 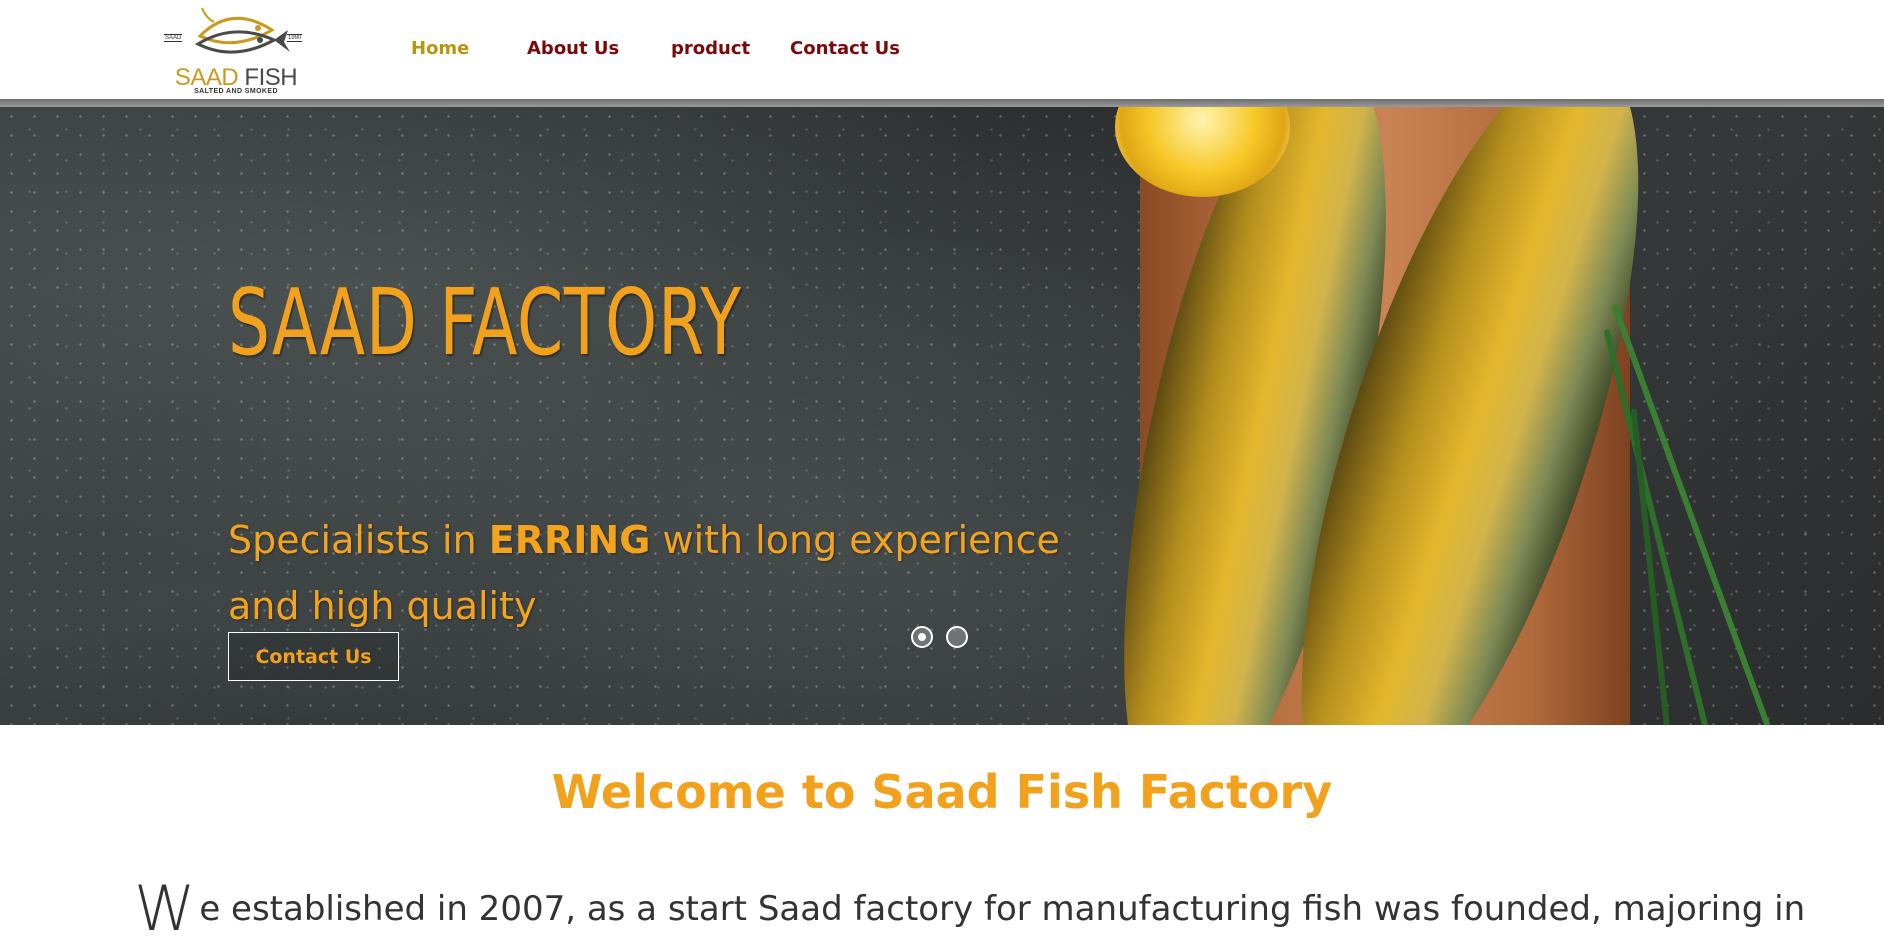 I want to click on nav-item-home: Home, so click(x=440, y=48).